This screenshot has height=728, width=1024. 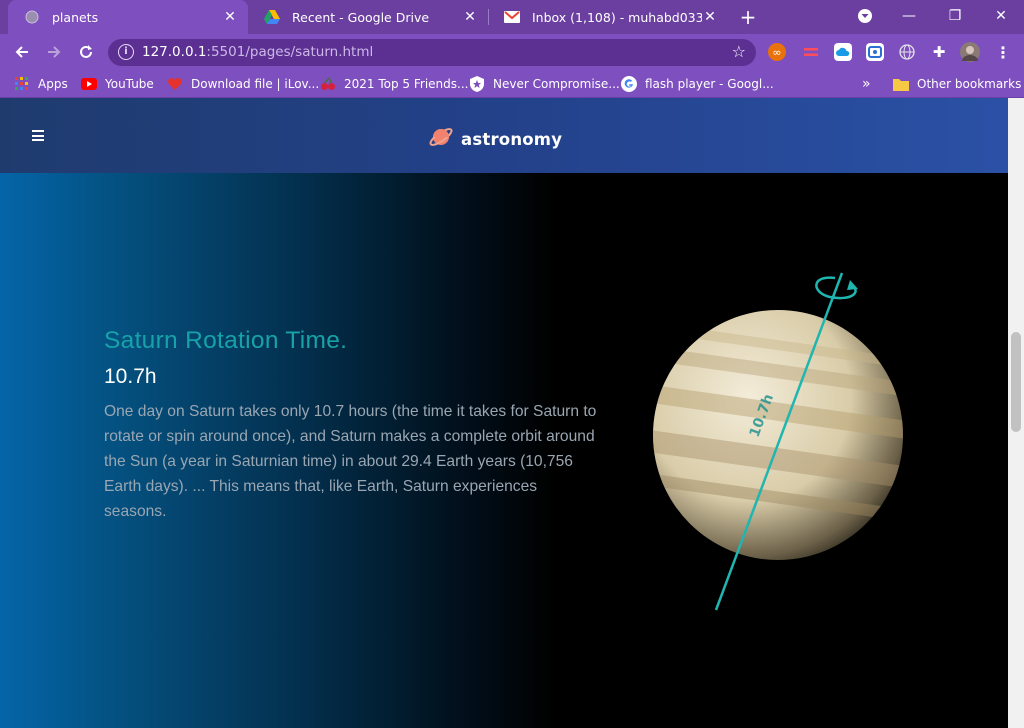 I want to click on tab-title: planets, so click(x=75, y=17).